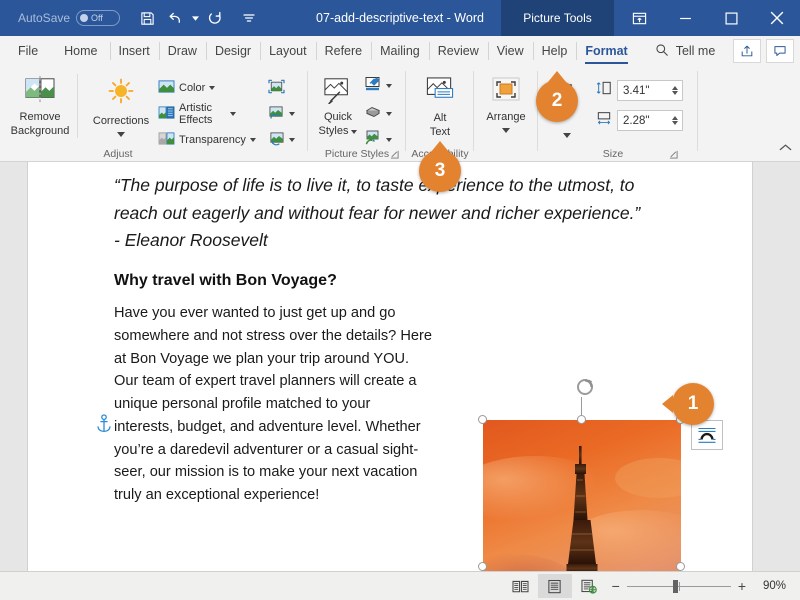 The width and height of the screenshot is (800, 600). What do you see at coordinates (373, 114) in the screenshot?
I see `picture-effects-icon` at bounding box center [373, 114].